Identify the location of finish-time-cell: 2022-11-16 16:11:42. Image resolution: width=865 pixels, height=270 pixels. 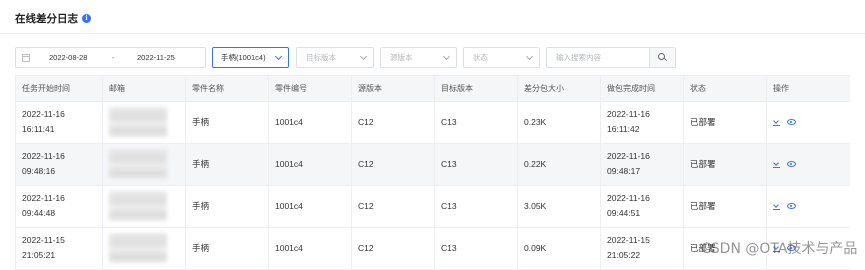
(642, 122).